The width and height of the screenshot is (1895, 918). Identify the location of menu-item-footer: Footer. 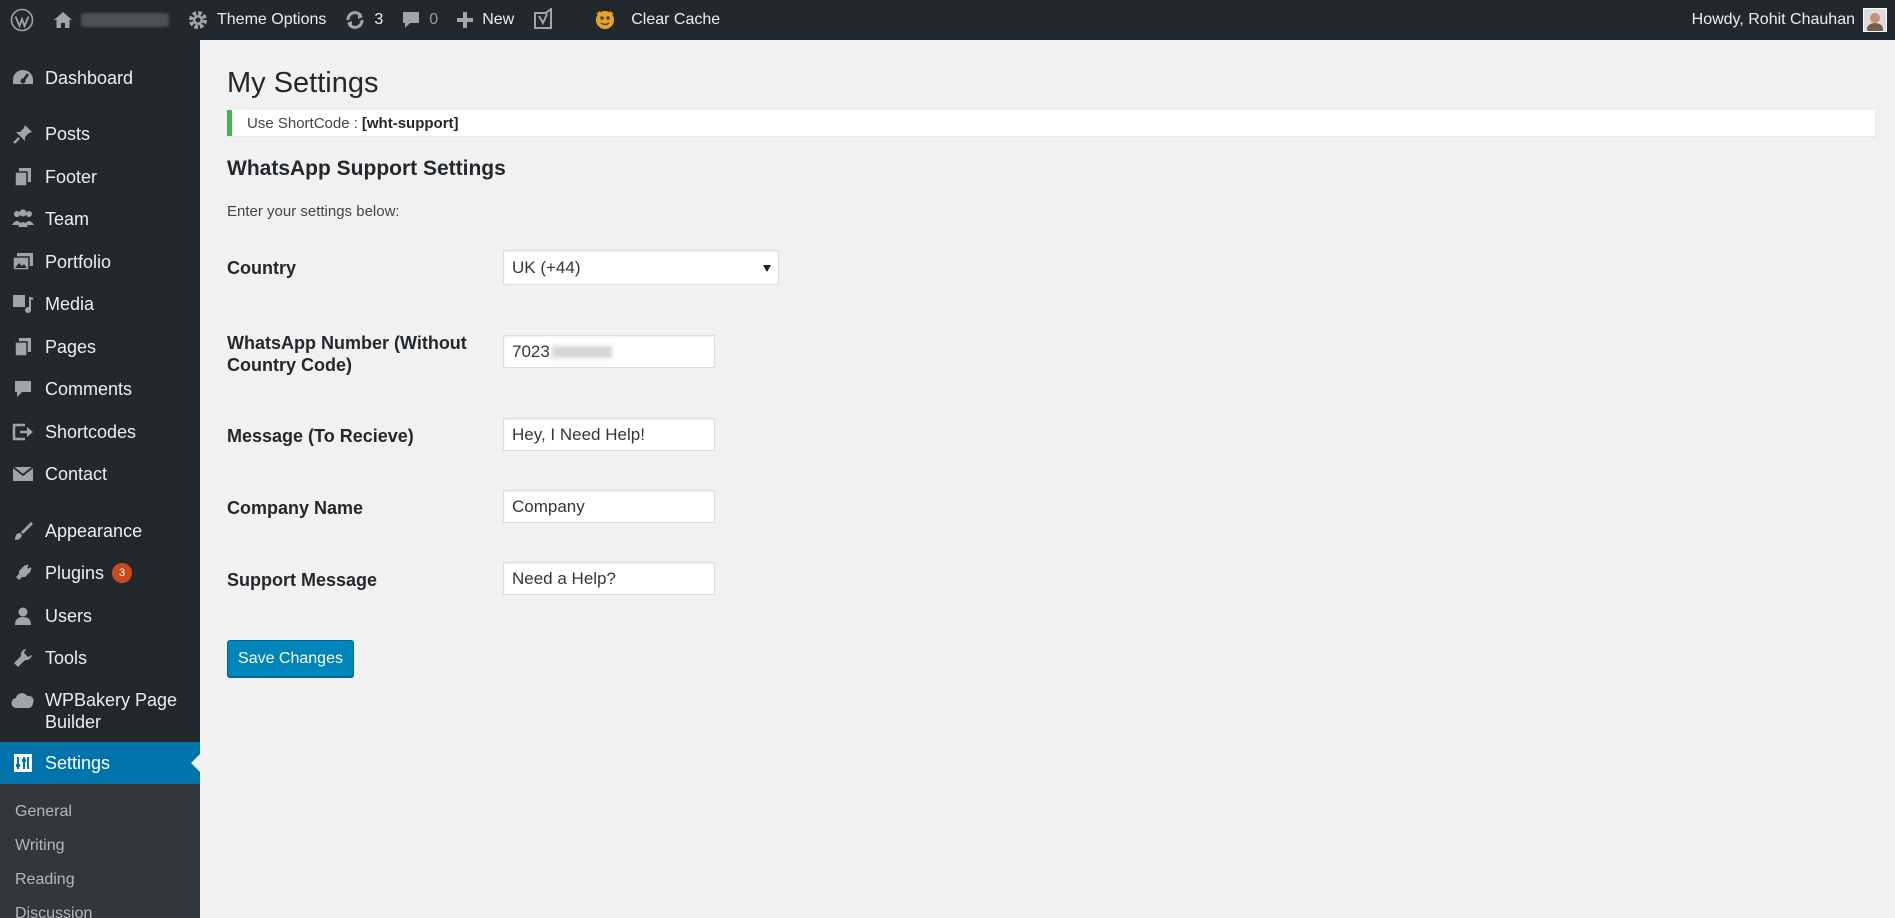
(100, 177).